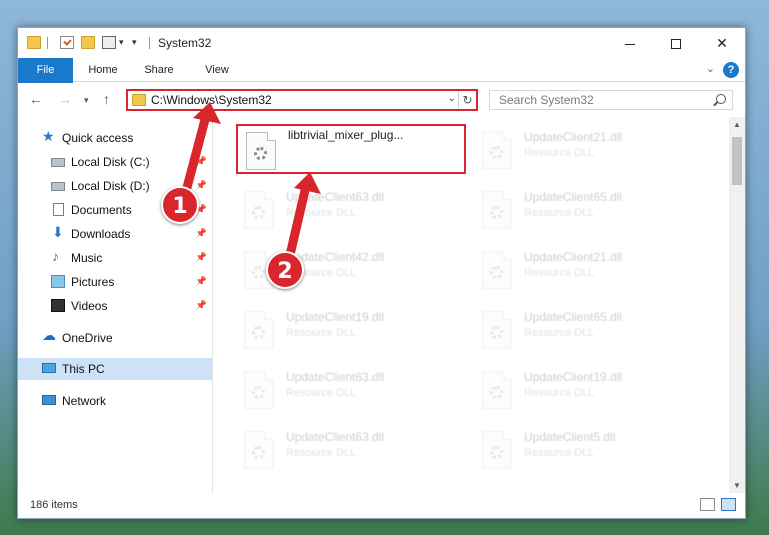 Image resolution: width=769 pixels, height=535 pixels. Describe the element at coordinates (452, 98) in the screenshot. I see `address-dropdown-icon: ⌄` at that location.